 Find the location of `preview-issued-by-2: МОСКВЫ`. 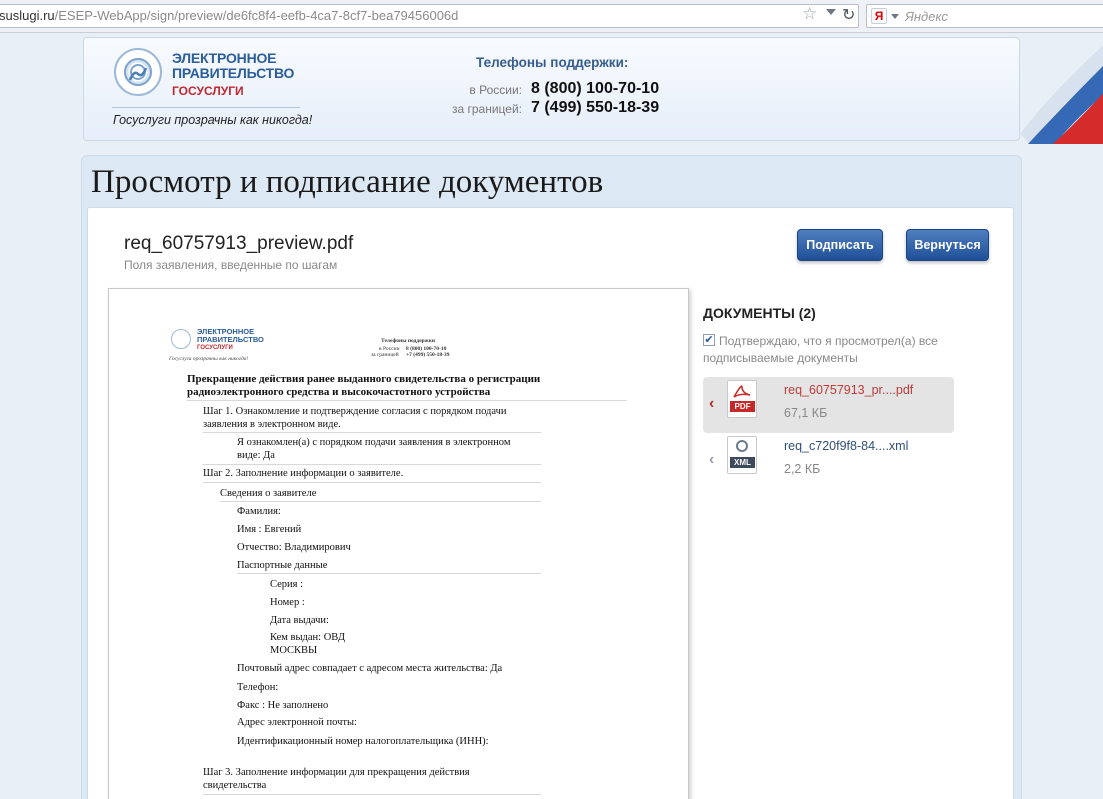

preview-issued-by-2: МОСКВЫ is located at coordinates (294, 650).